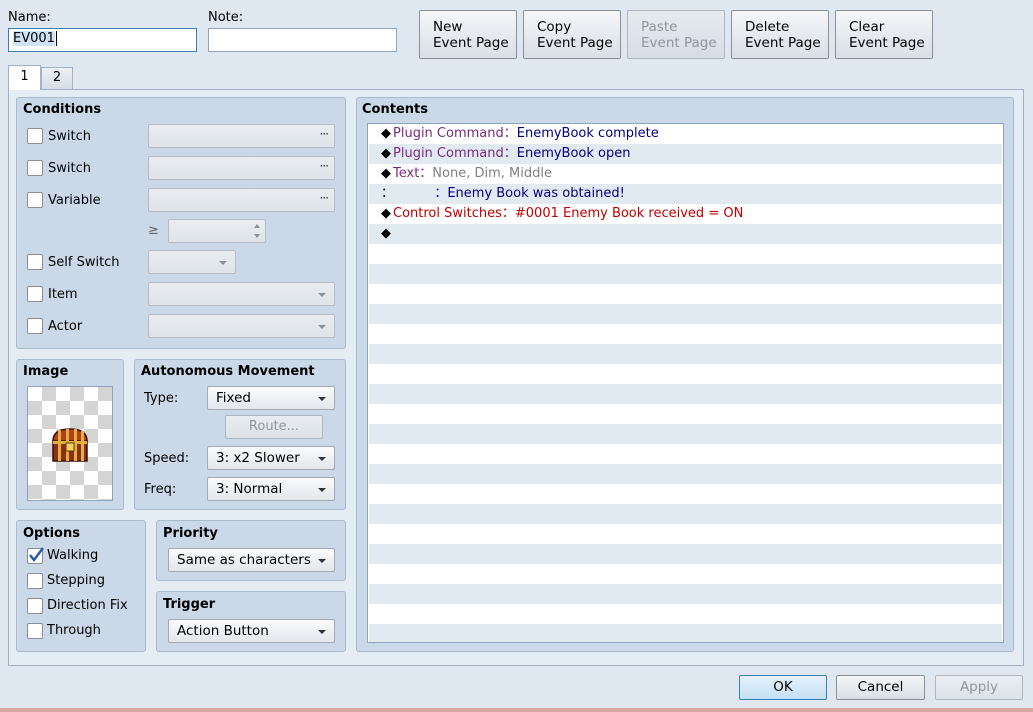 The image size is (1033, 712). Describe the element at coordinates (87, 605) in the screenshot. I see `direction-fix-label: Direction Fix` at that location.